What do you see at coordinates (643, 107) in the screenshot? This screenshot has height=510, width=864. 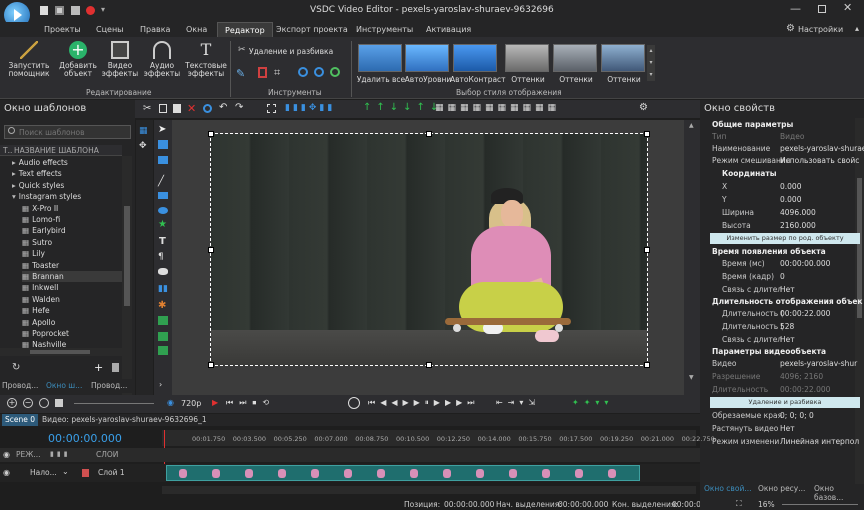 I see `preview-settings-icon: ⚙` at bounding box center [643, 107].